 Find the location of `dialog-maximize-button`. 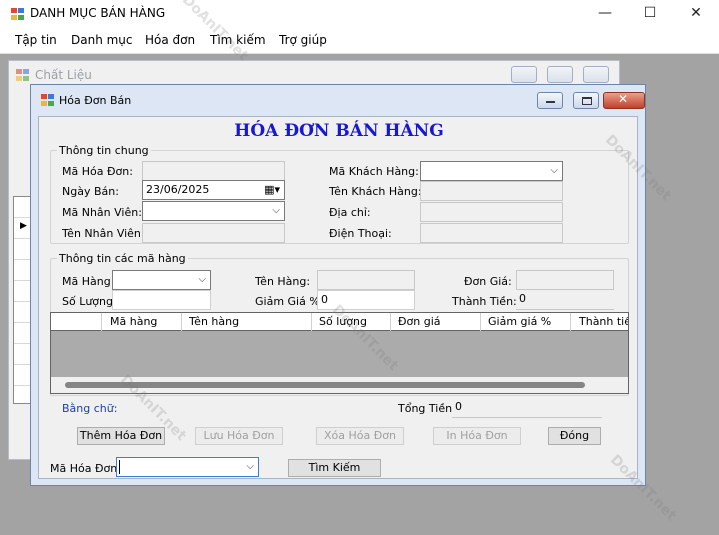

dialog-maximize-button is located at coordinates (586, 100).